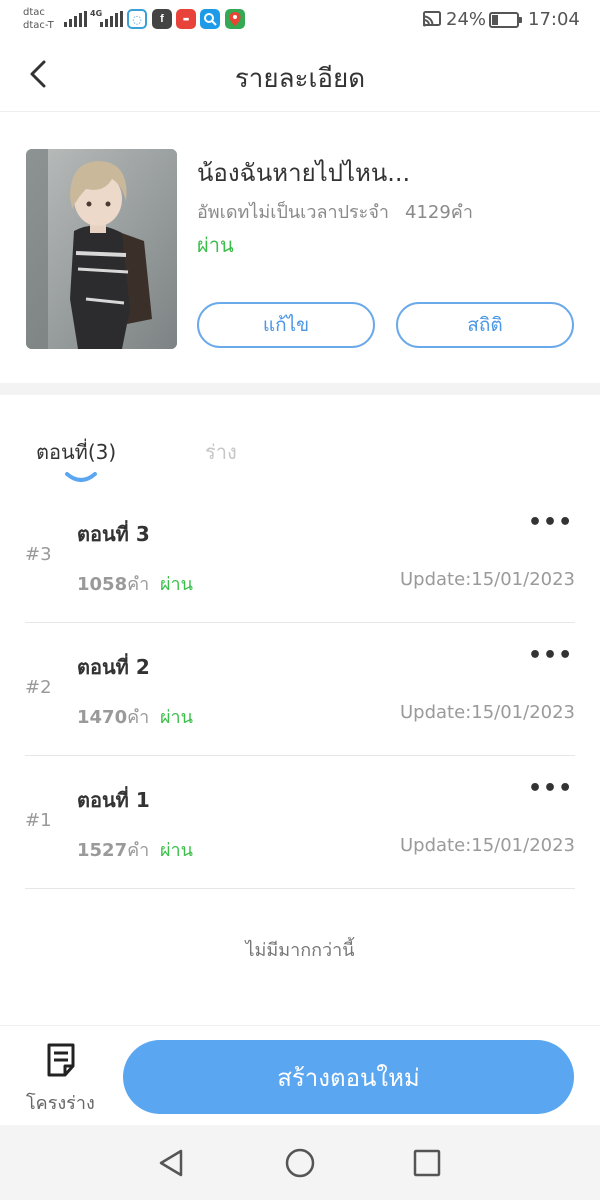  Describe the element at coordinates (75, 19) in the screenshot. I see `signal-icon` at that location.